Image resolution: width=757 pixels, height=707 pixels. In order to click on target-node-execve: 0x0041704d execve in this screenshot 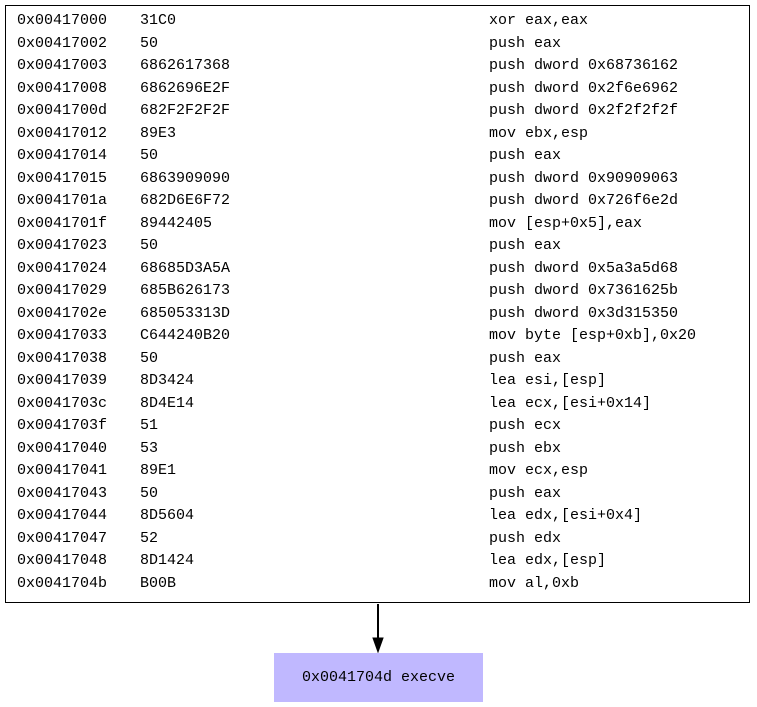, I will do `click(378, 677)`.